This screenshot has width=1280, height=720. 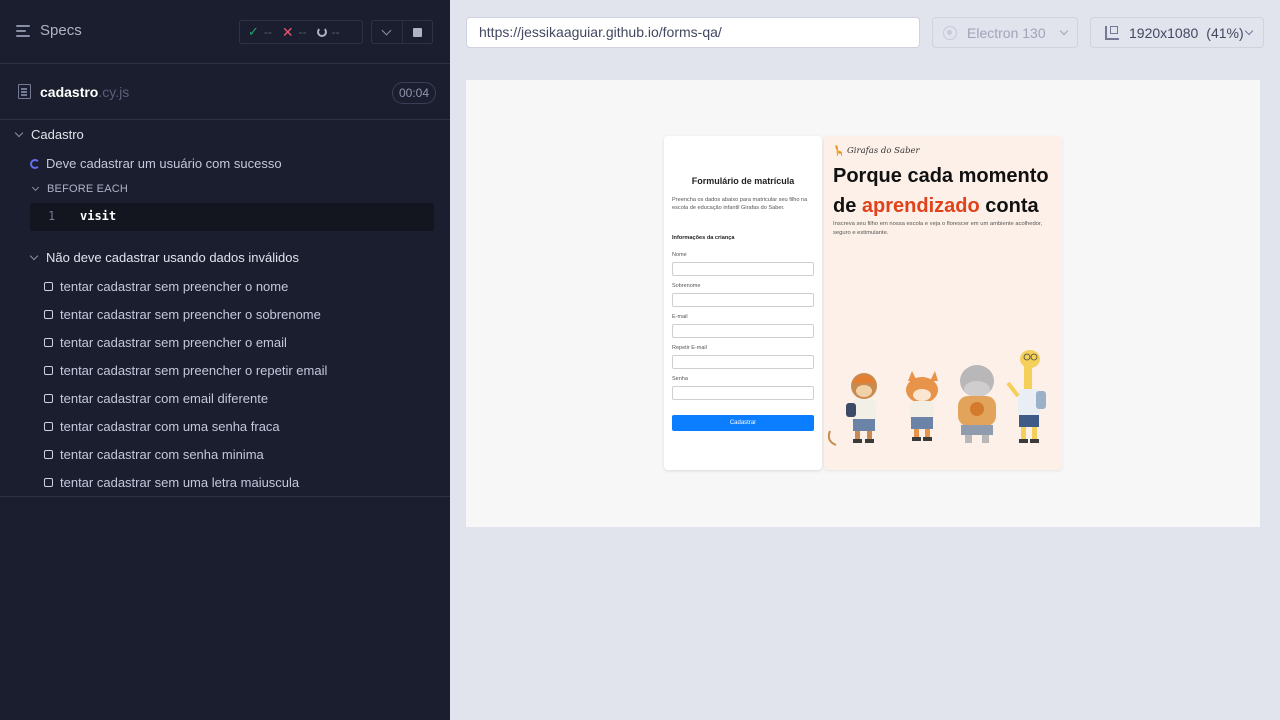 I want to click on test-stats: ✓ -- ✕ -- --, so click(x=301, y=32).